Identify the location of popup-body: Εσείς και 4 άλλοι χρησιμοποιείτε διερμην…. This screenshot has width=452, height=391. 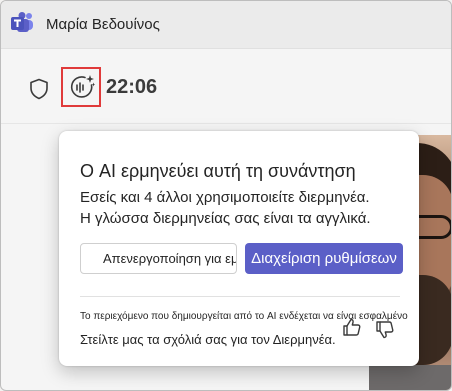
(225, 208).